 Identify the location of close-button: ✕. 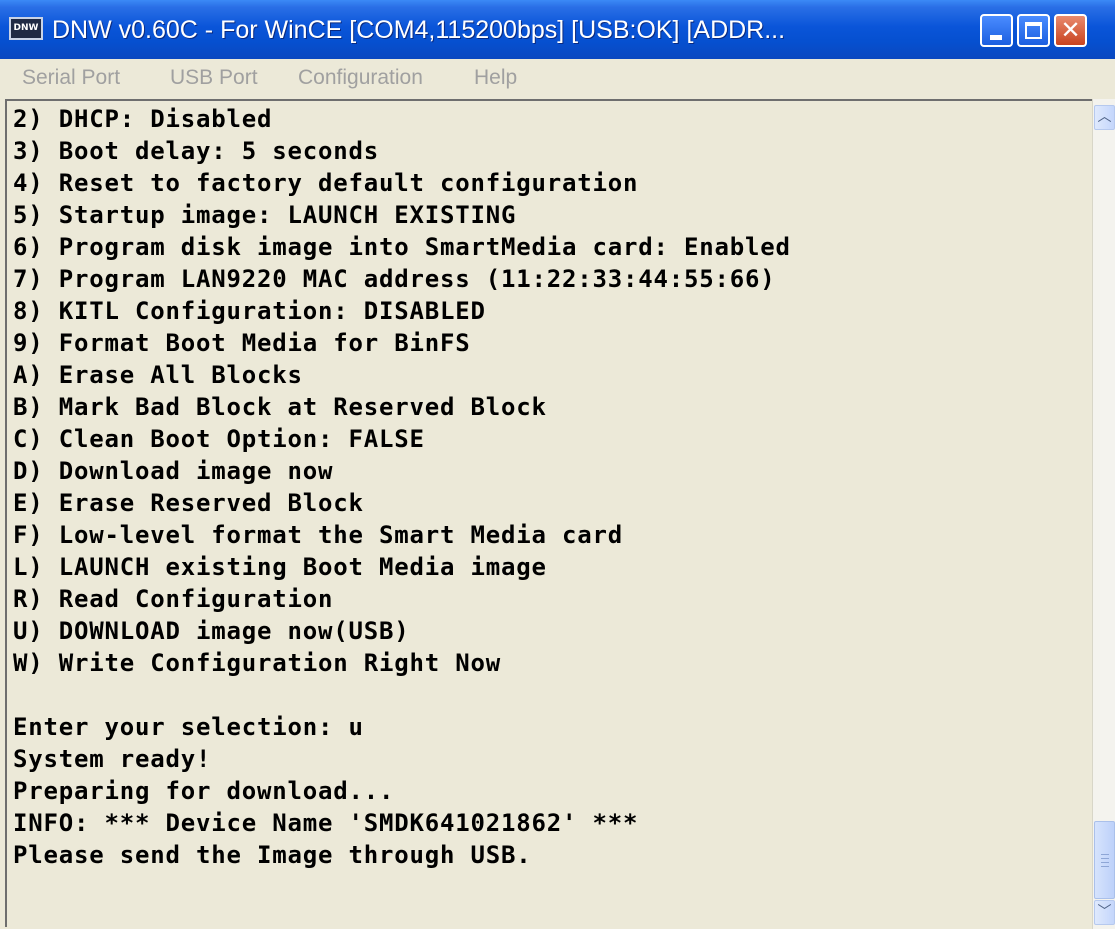
(1070, 30).